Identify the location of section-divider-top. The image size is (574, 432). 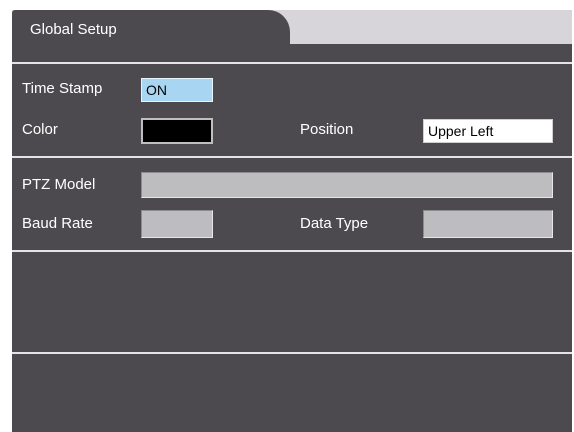
(292, 63).